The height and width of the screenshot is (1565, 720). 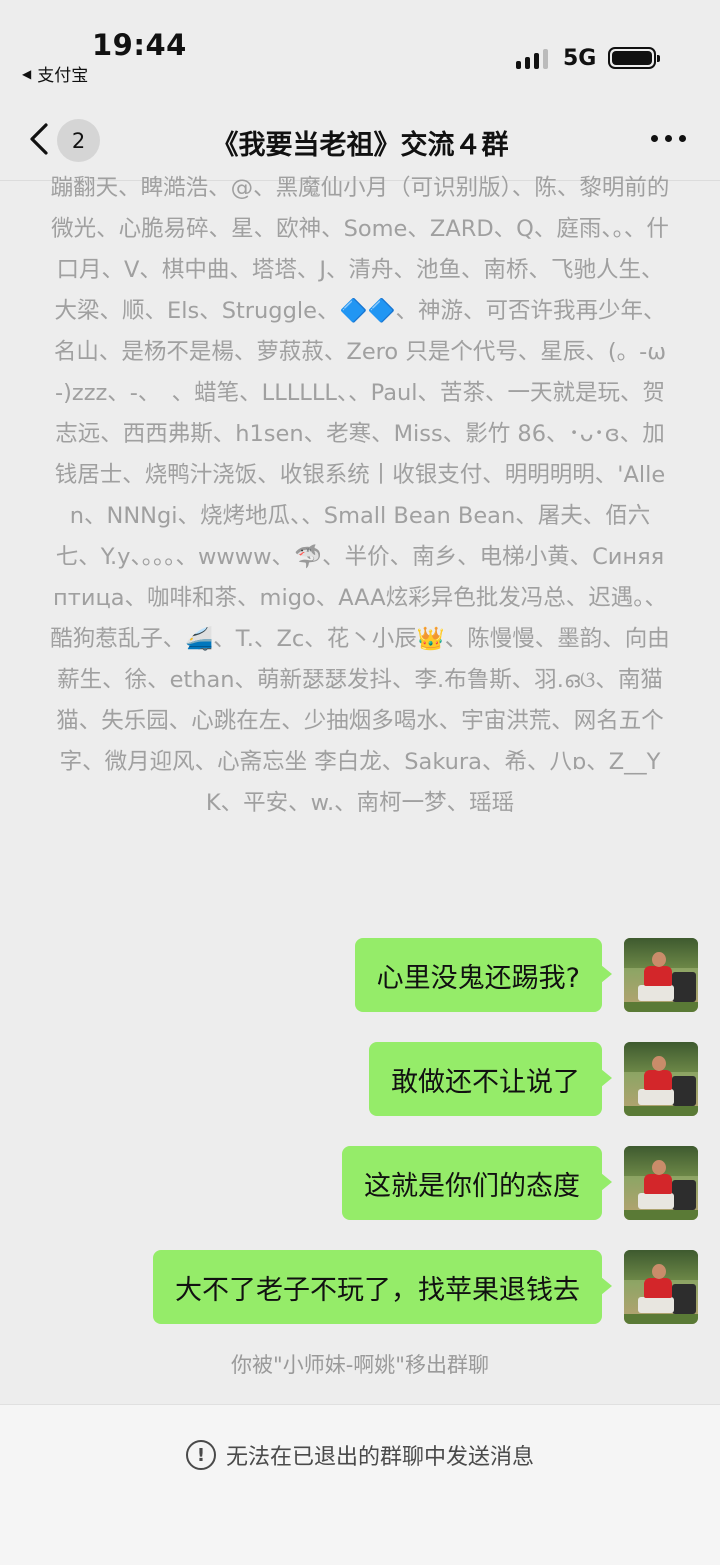 What do you see at coordinates (360, 47) in the screenshot?
I see `status-bar: 19:44 ◀ 支付宝 5G` at bounding box center [360, 47].